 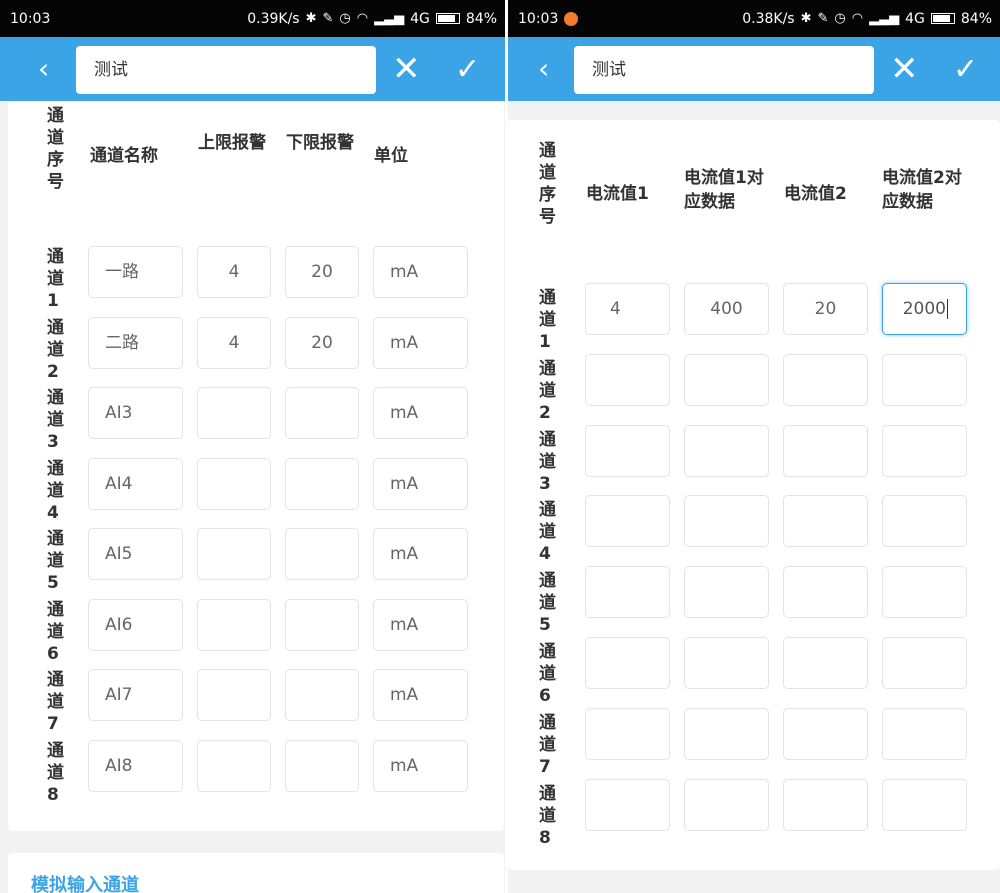 What do you see at coordinates (726, 309) in the screenshot?
I see `current1-data-input: 400` at bounding box center [726, 309].